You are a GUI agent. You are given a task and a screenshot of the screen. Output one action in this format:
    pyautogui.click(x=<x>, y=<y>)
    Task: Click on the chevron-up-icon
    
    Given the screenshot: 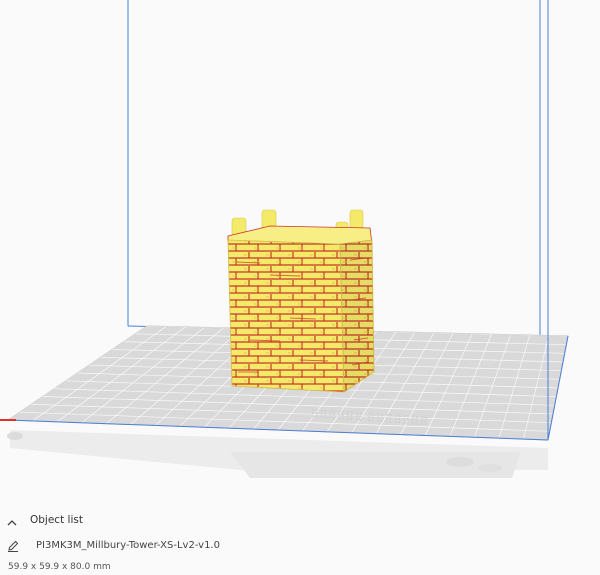 What is the action you would take?
    pyautogui.click(x=12, y=520)
    